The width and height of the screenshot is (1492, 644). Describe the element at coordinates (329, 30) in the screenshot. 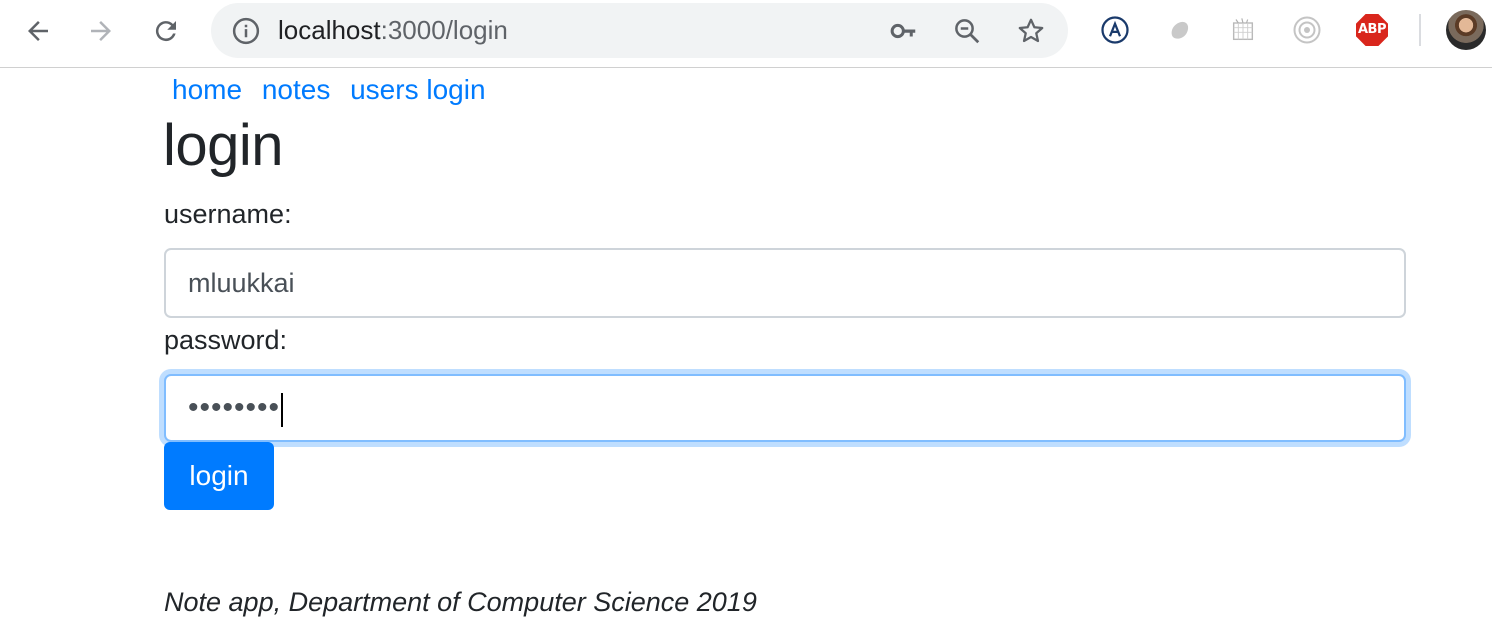

I see `url-host: localhost` at that location.